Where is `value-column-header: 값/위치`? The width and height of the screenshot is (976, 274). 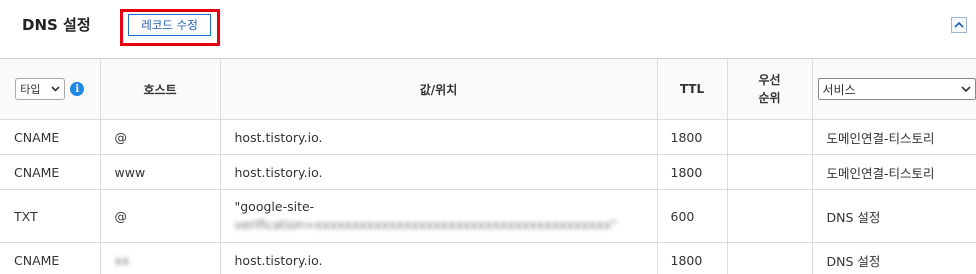
value-column-header: 값/위치 is located at coordinates (438, 89).